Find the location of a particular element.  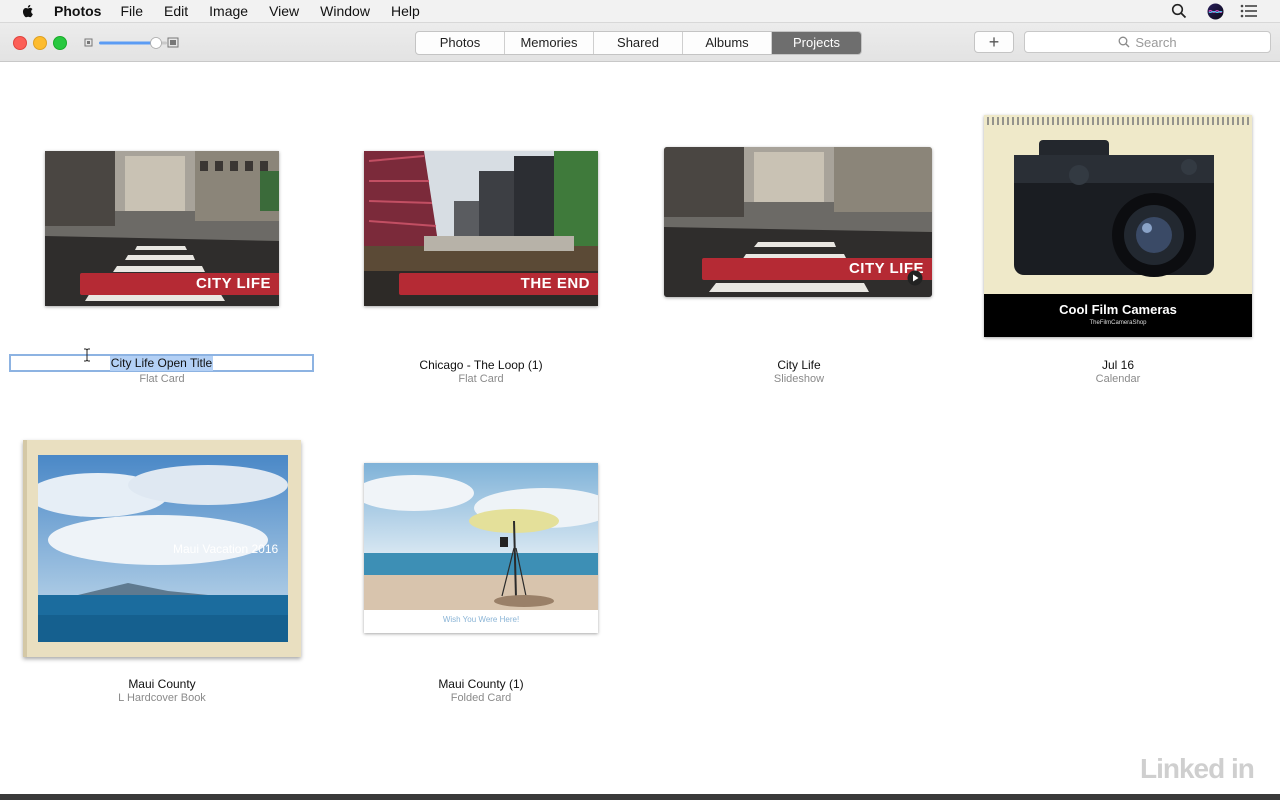

project-type-label: Folded Card is located at coordinates (481, 698).